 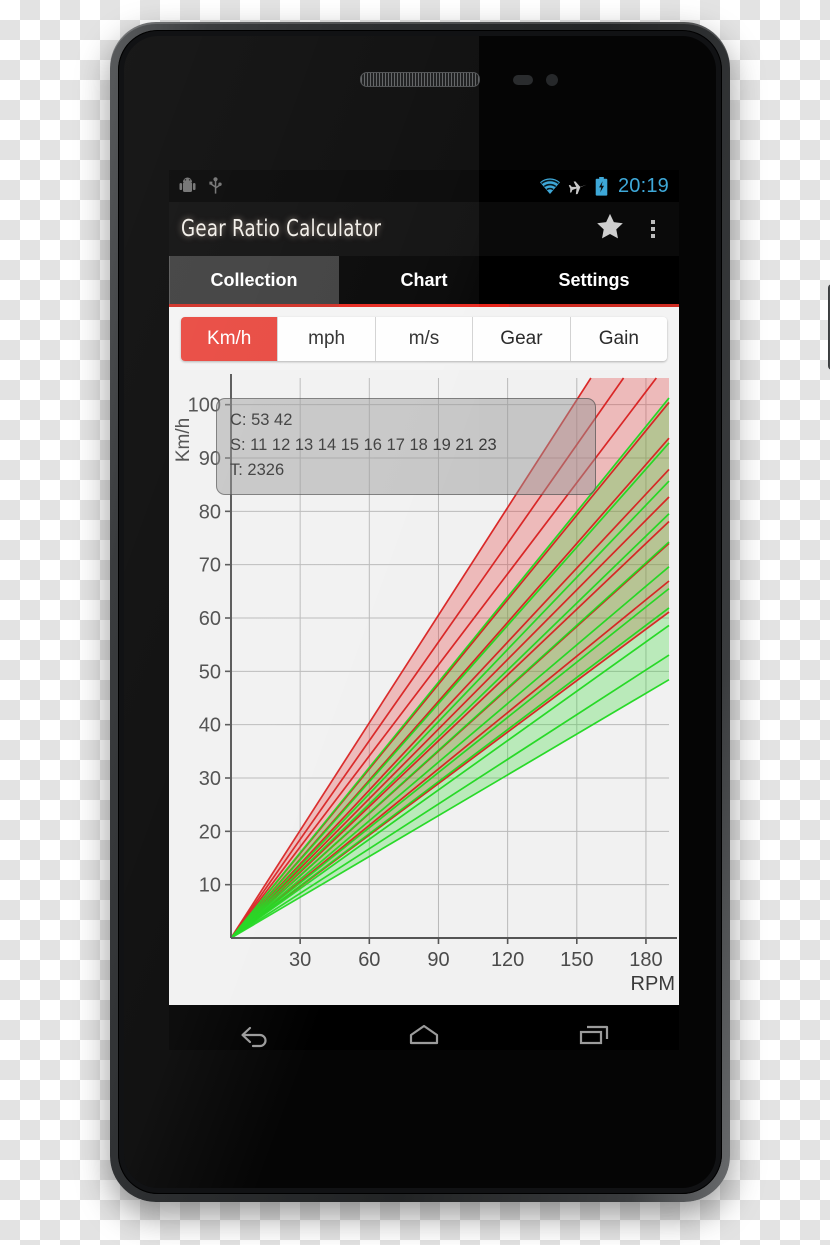 What do you see at coordinates (210, 672) in the screenshot?
I see `y-tick-label: 50` at bounding box center [210, 672].